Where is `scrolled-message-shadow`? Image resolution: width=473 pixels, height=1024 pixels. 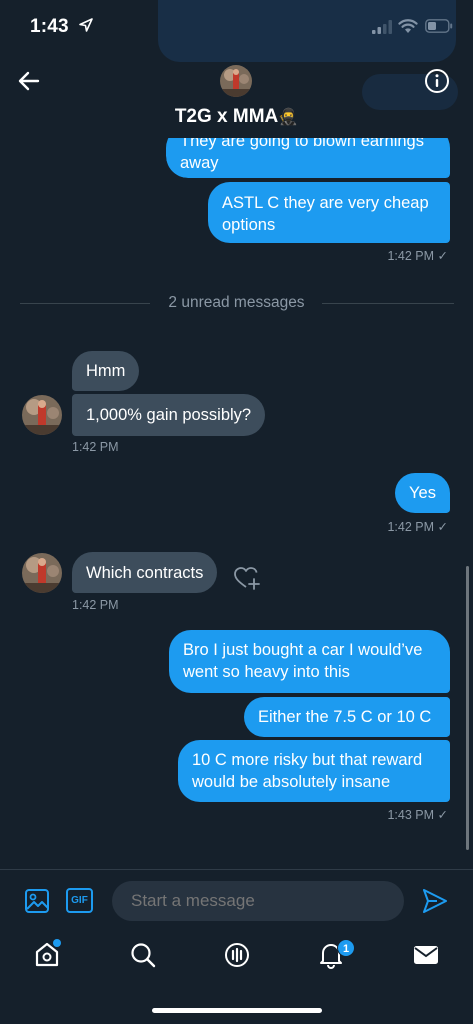 scrolled-message-shadow is located at coordinates (307, 31).